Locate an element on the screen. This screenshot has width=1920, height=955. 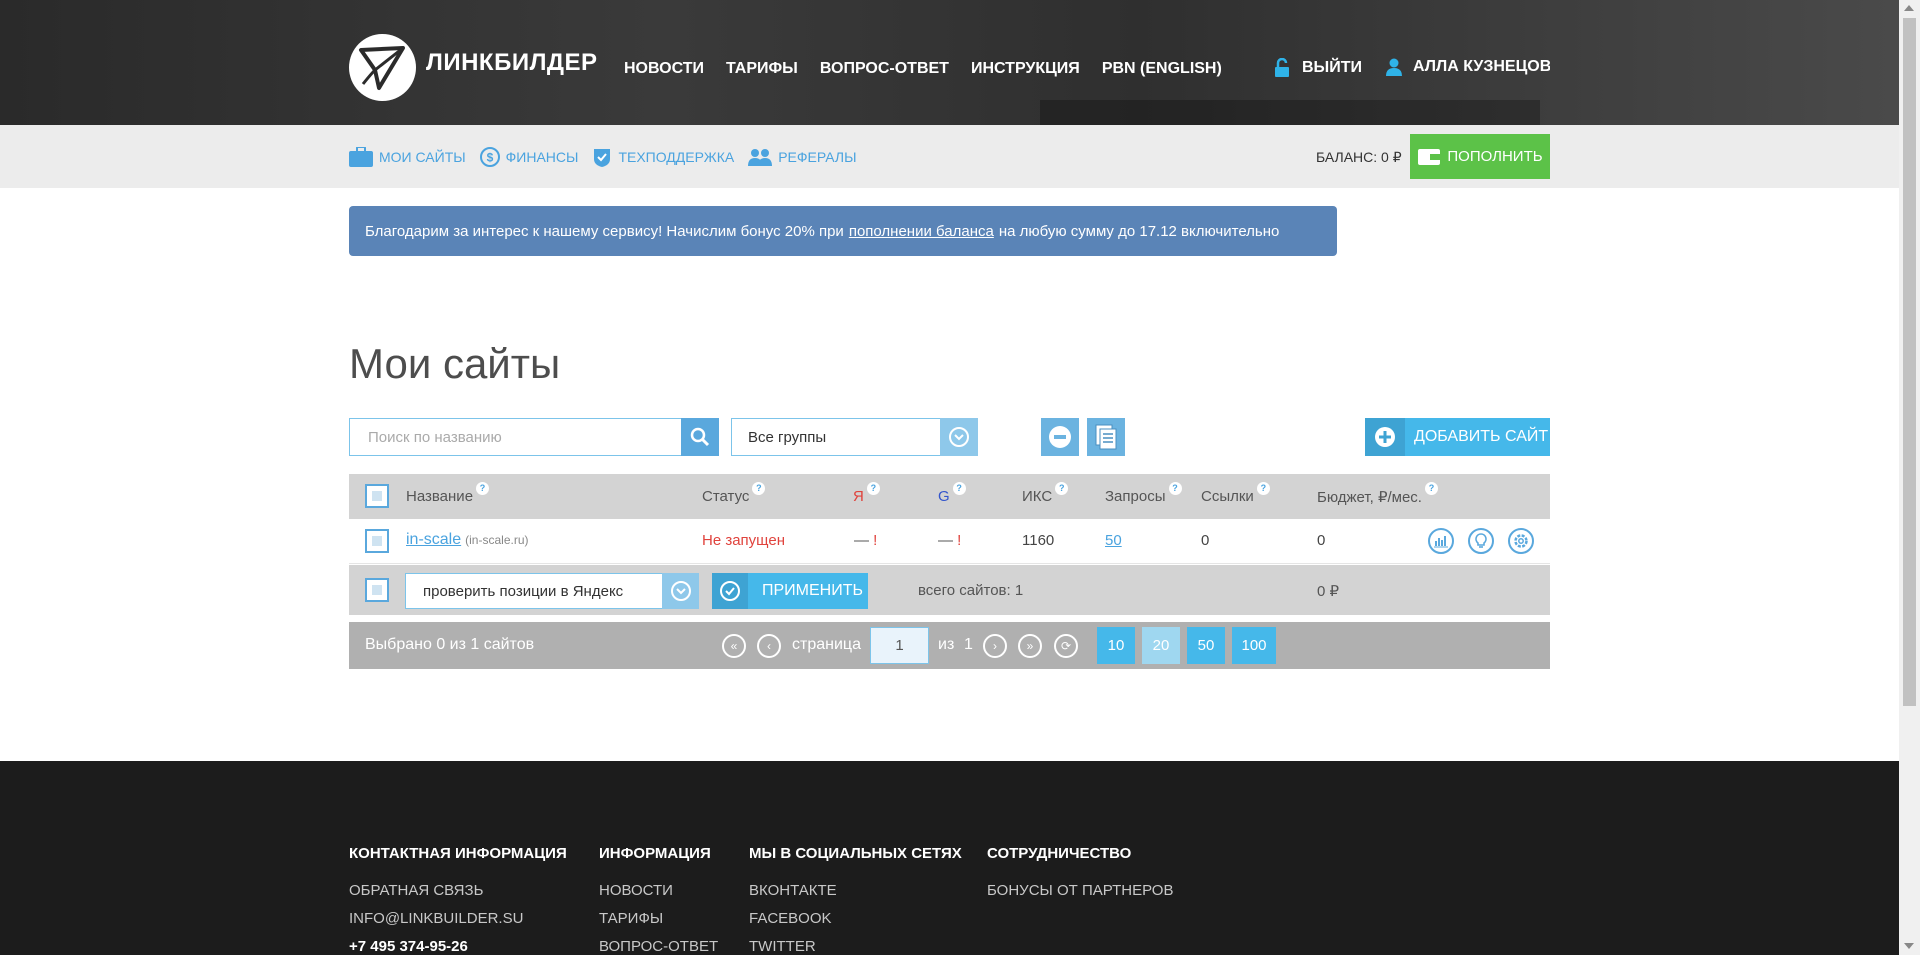
per-page-50: 50 is located at coordinates (1206, 645).